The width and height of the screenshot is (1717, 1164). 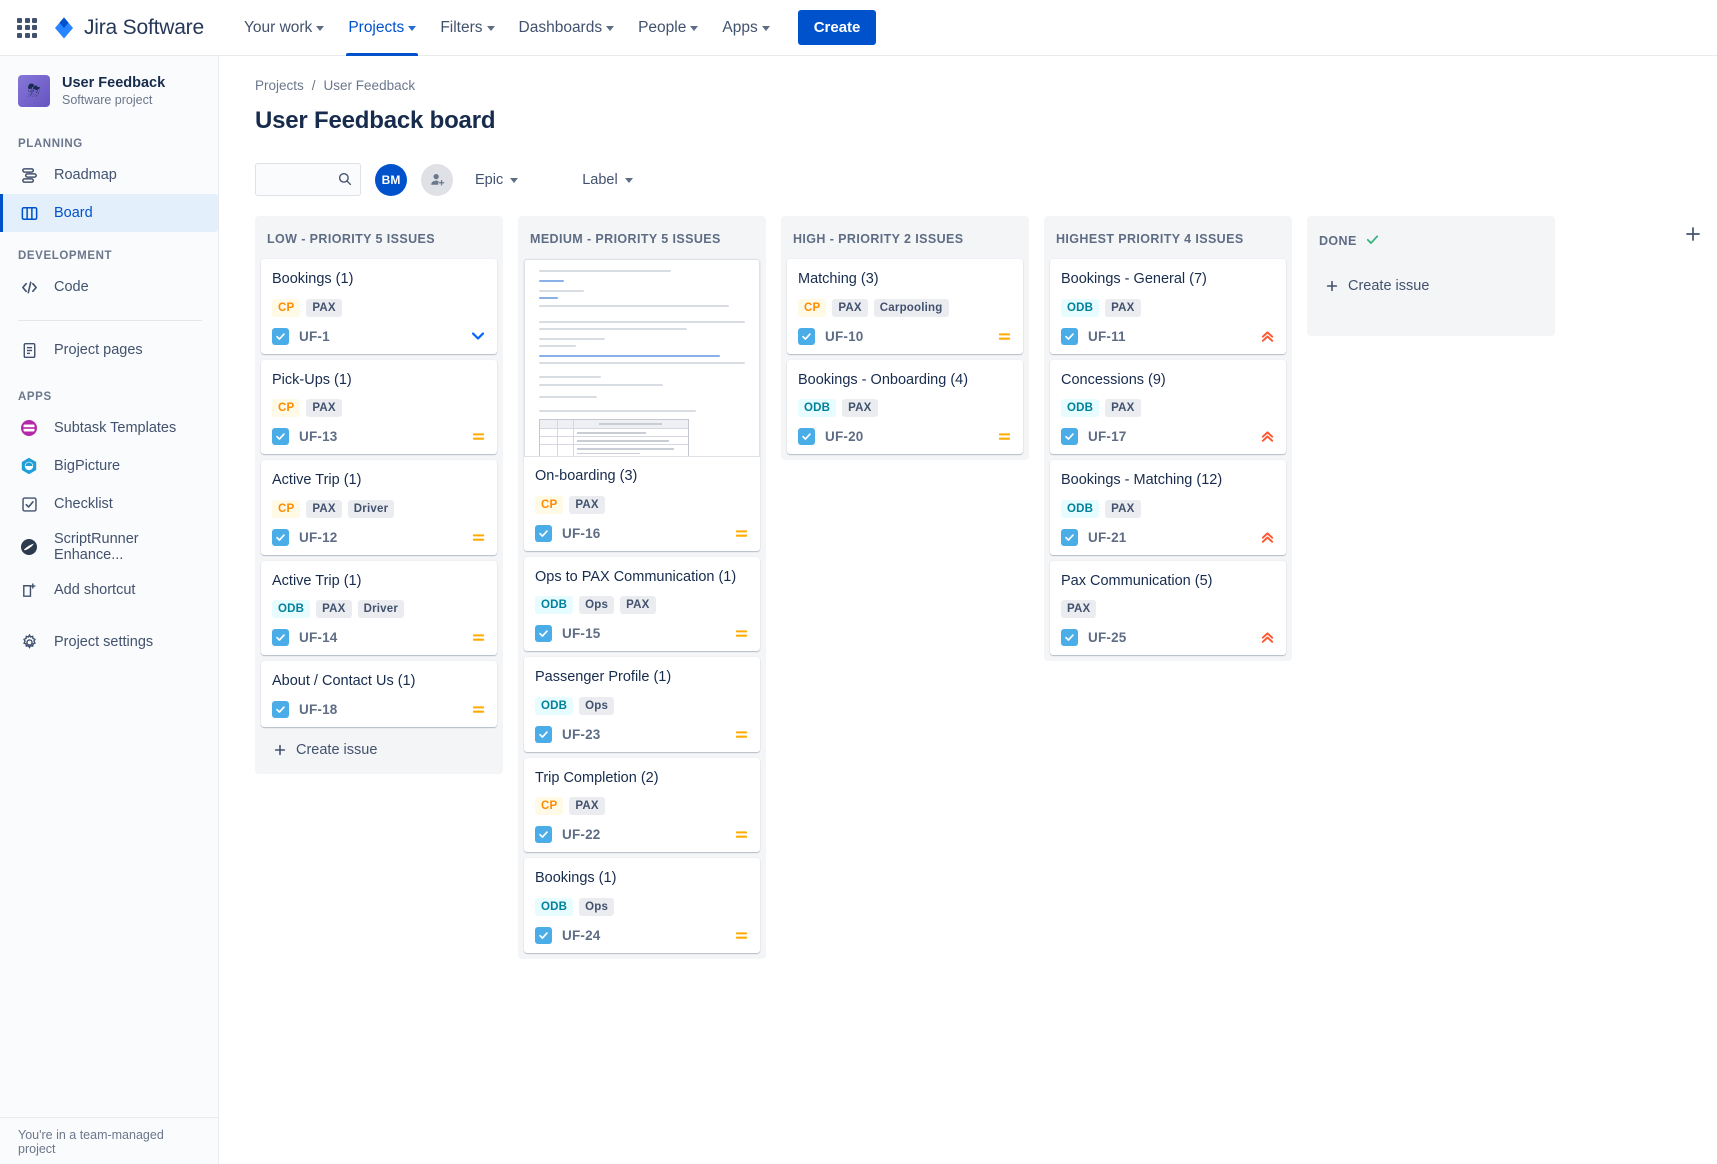 What do you see at coordinates (1107, 336) in the screenshot?
I see `issue-key: UF-11` at bounding box center [1107, 336].